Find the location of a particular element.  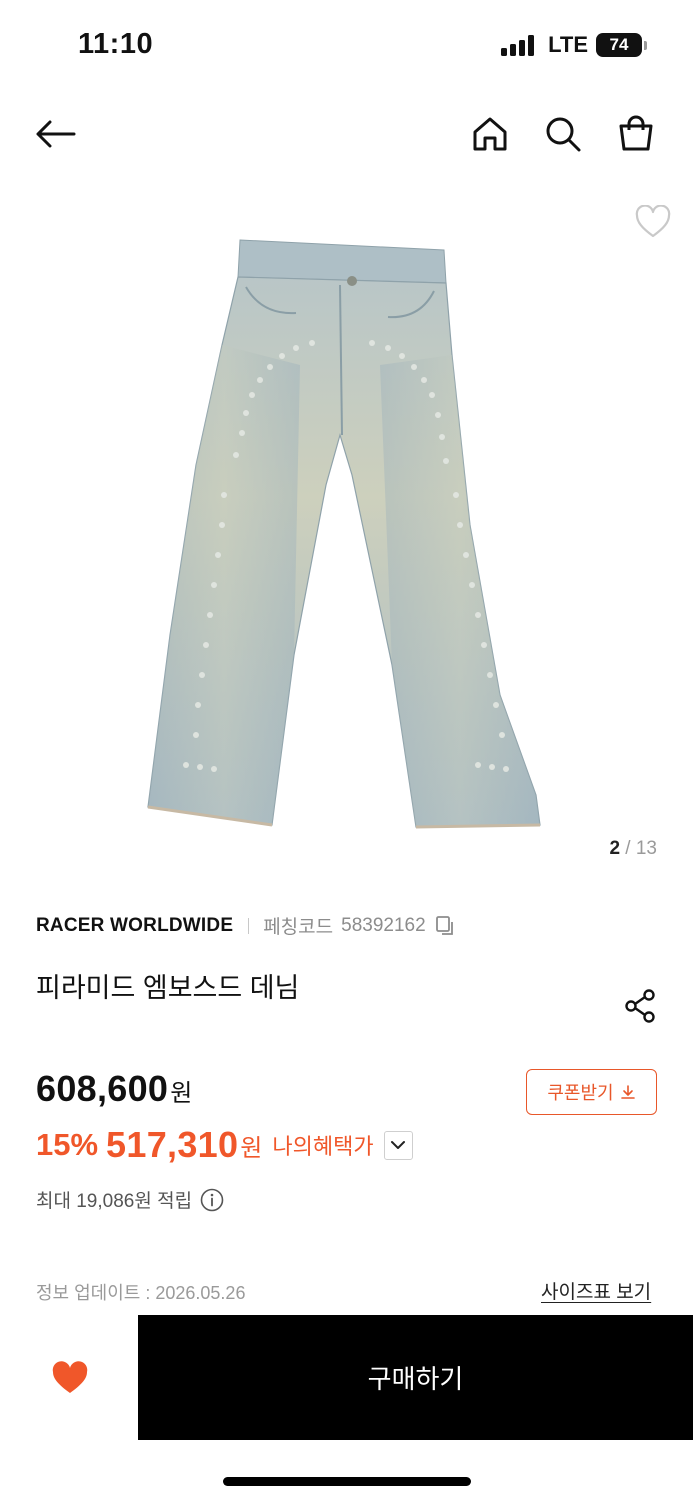

copy-icon is located at coordinates (445, 926).